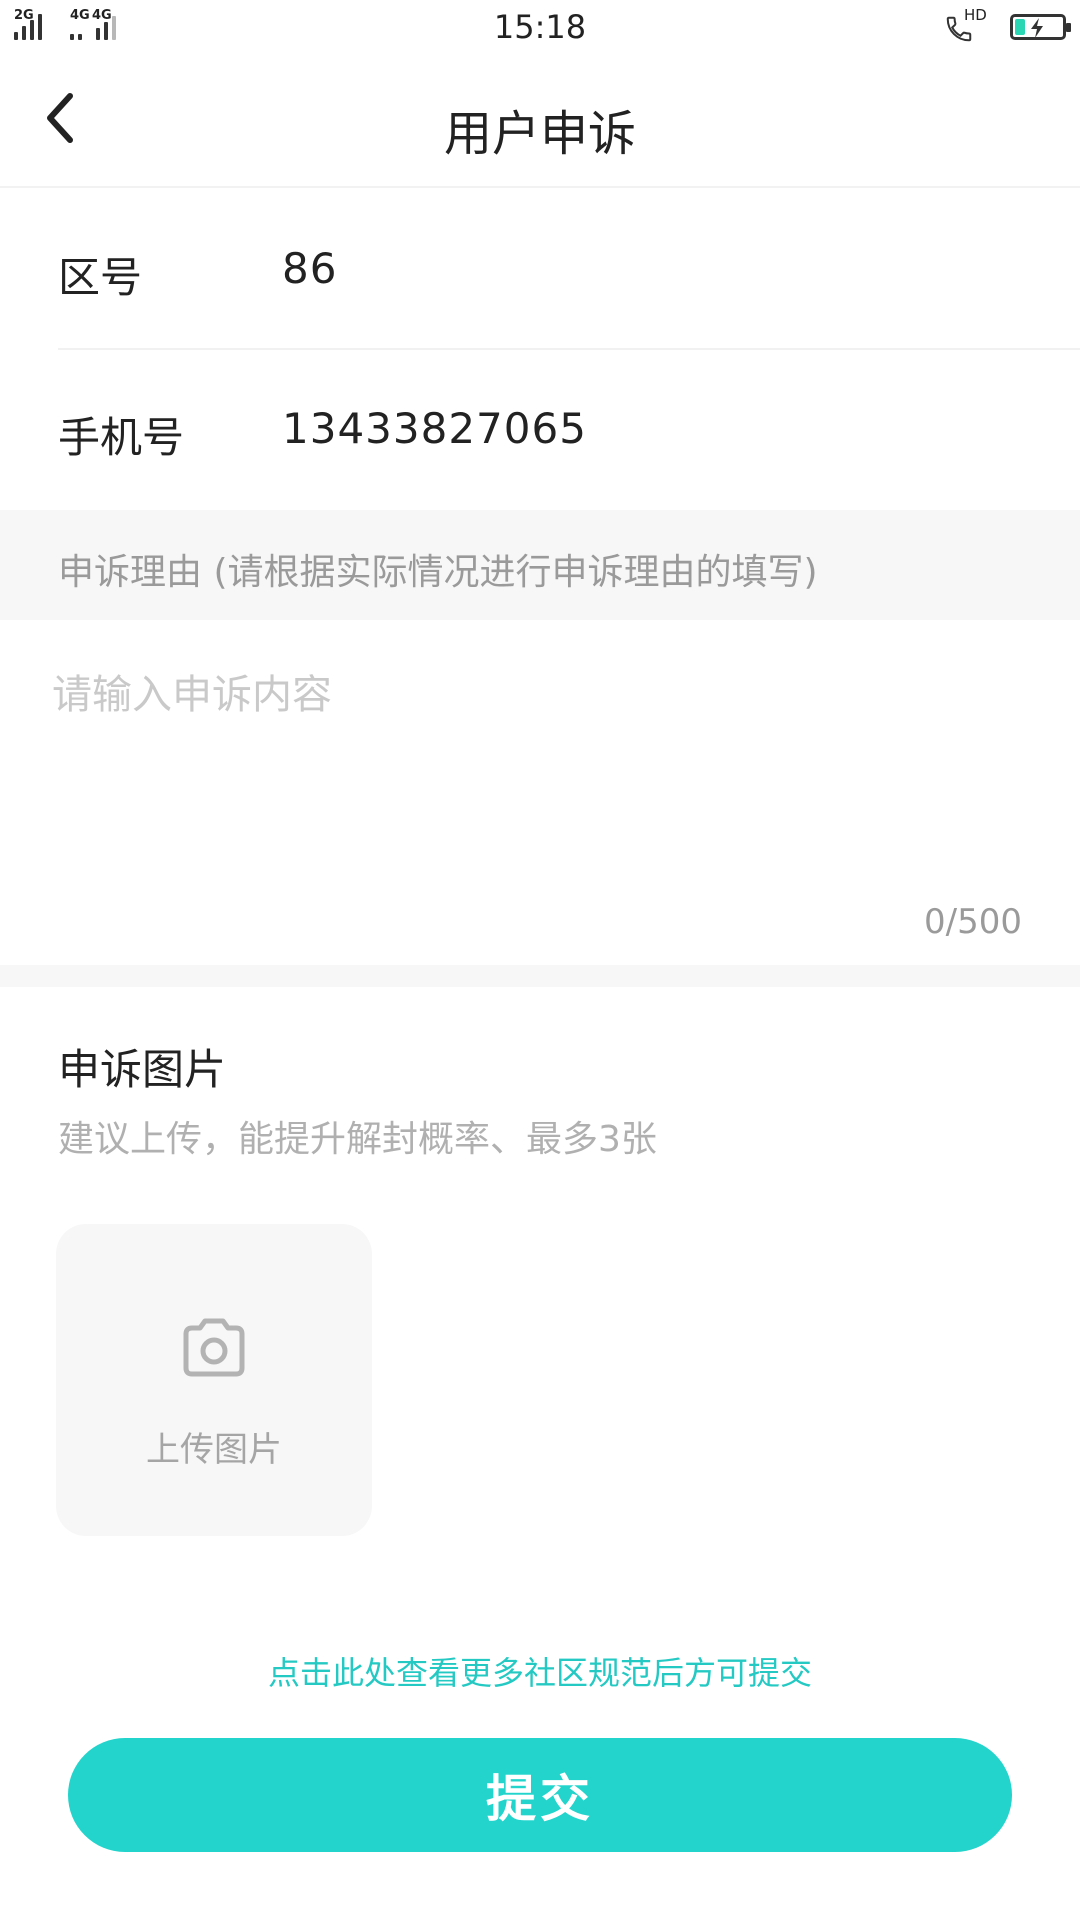 This screenshot has height=1920, width=1080. Describe the element at coordinates (1040, 27) in the screenshot. I see `battery-charging-icon` at that location.